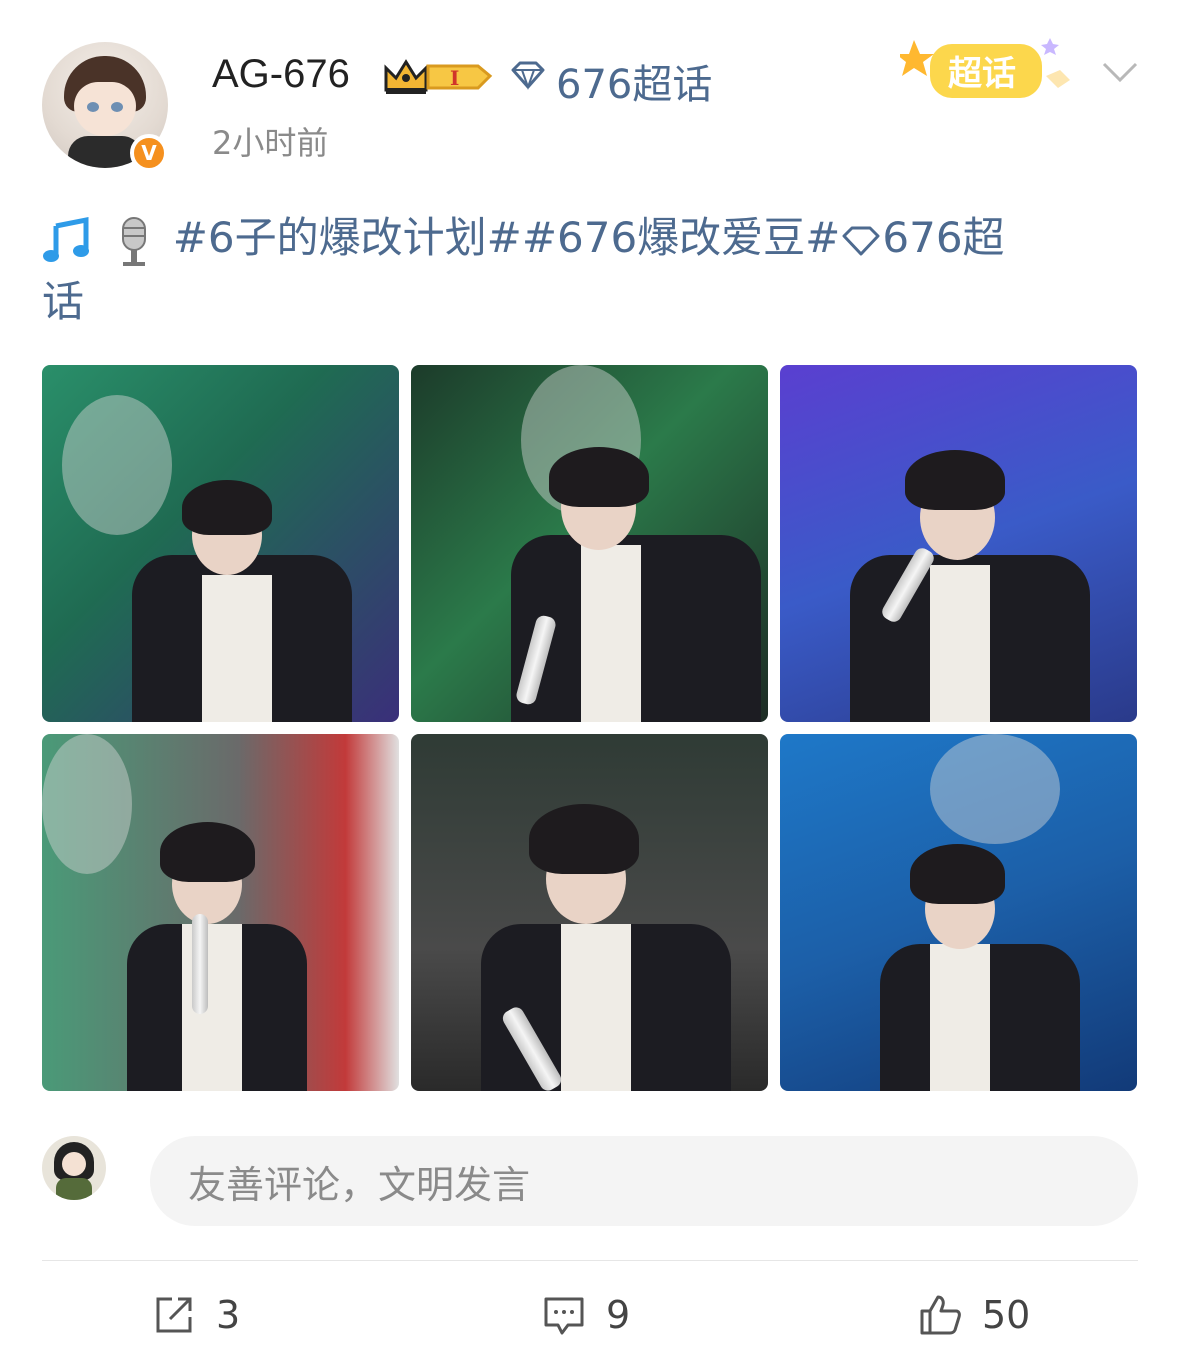 Image resolution: width=1179 pixels, height=1356 pixels. What do you see at coordinates (438, 76) in the screenshot?
I see `crown-level-icon: I` at bounding box center [438, 76].